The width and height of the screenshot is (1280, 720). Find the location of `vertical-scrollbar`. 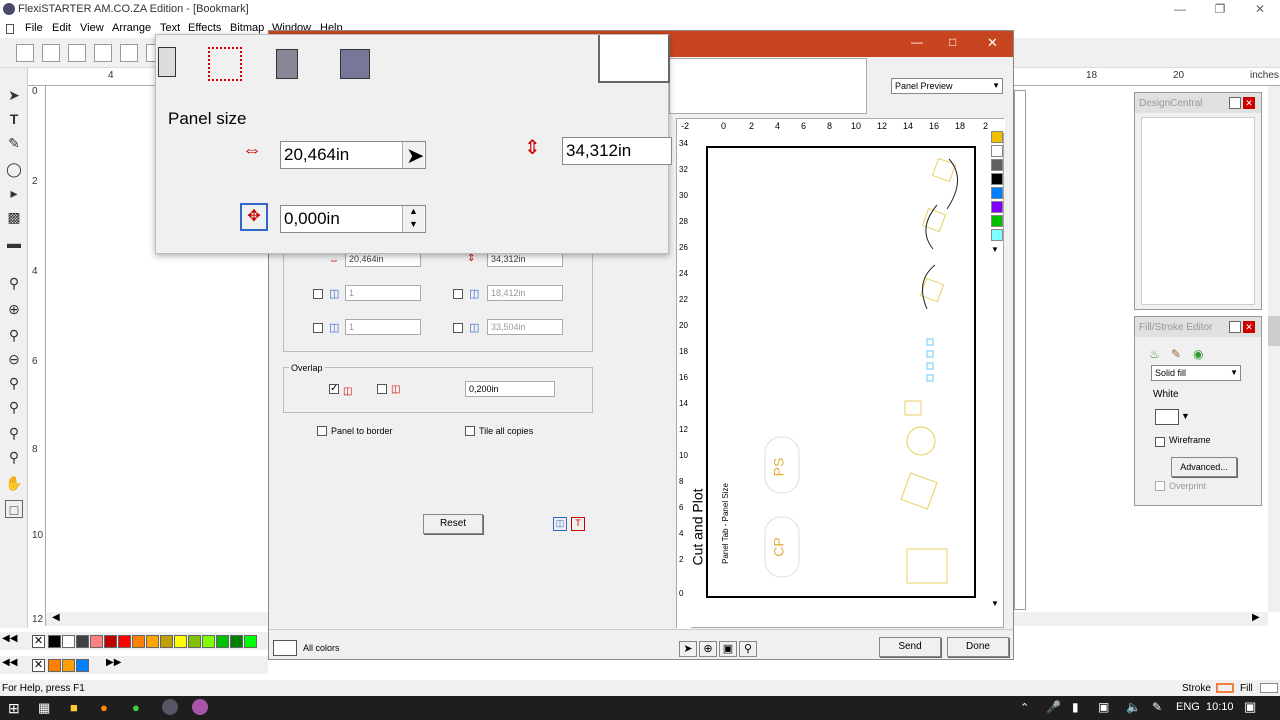

vertical-scrollbar is located at coordinates (1274, 349).